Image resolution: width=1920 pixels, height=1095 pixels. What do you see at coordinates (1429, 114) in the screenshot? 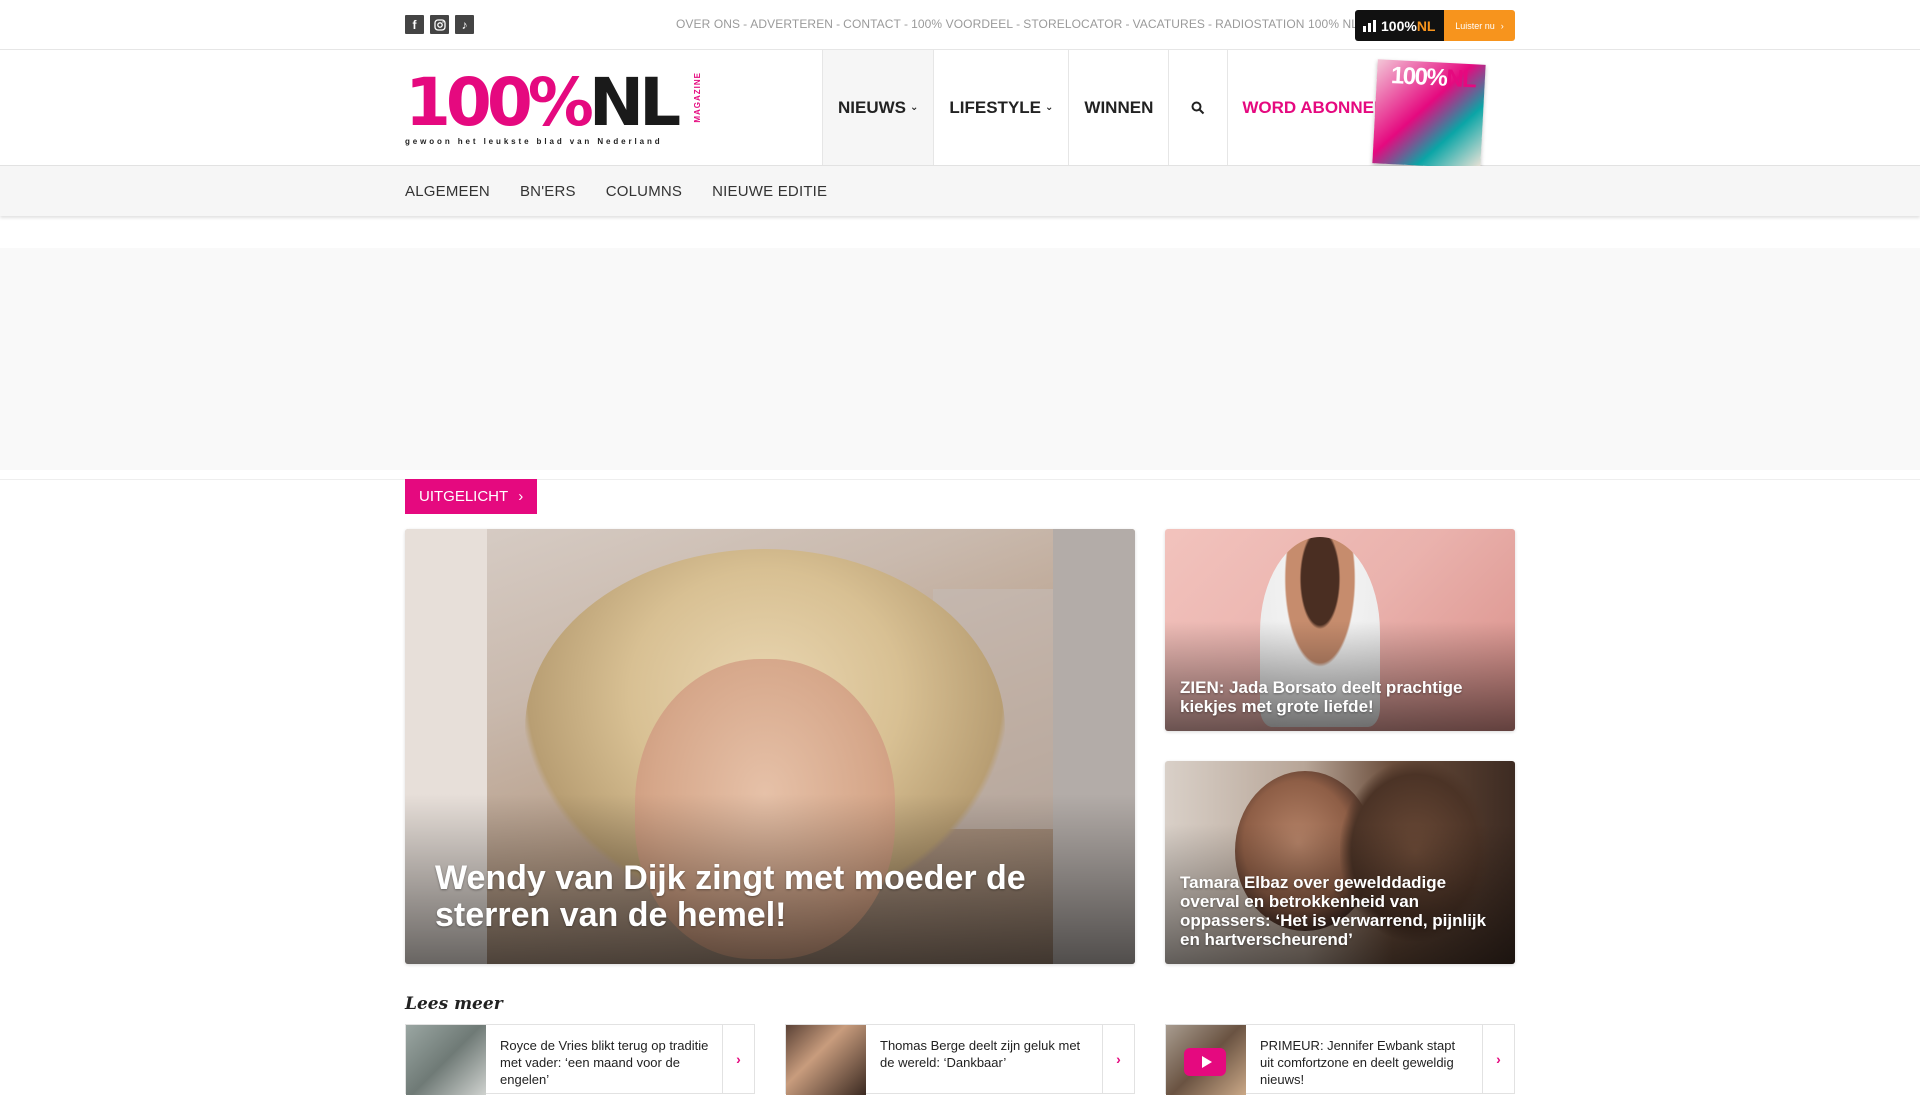
I see `magazine-cover: 100%NL` at bounding box center [1429, 114].